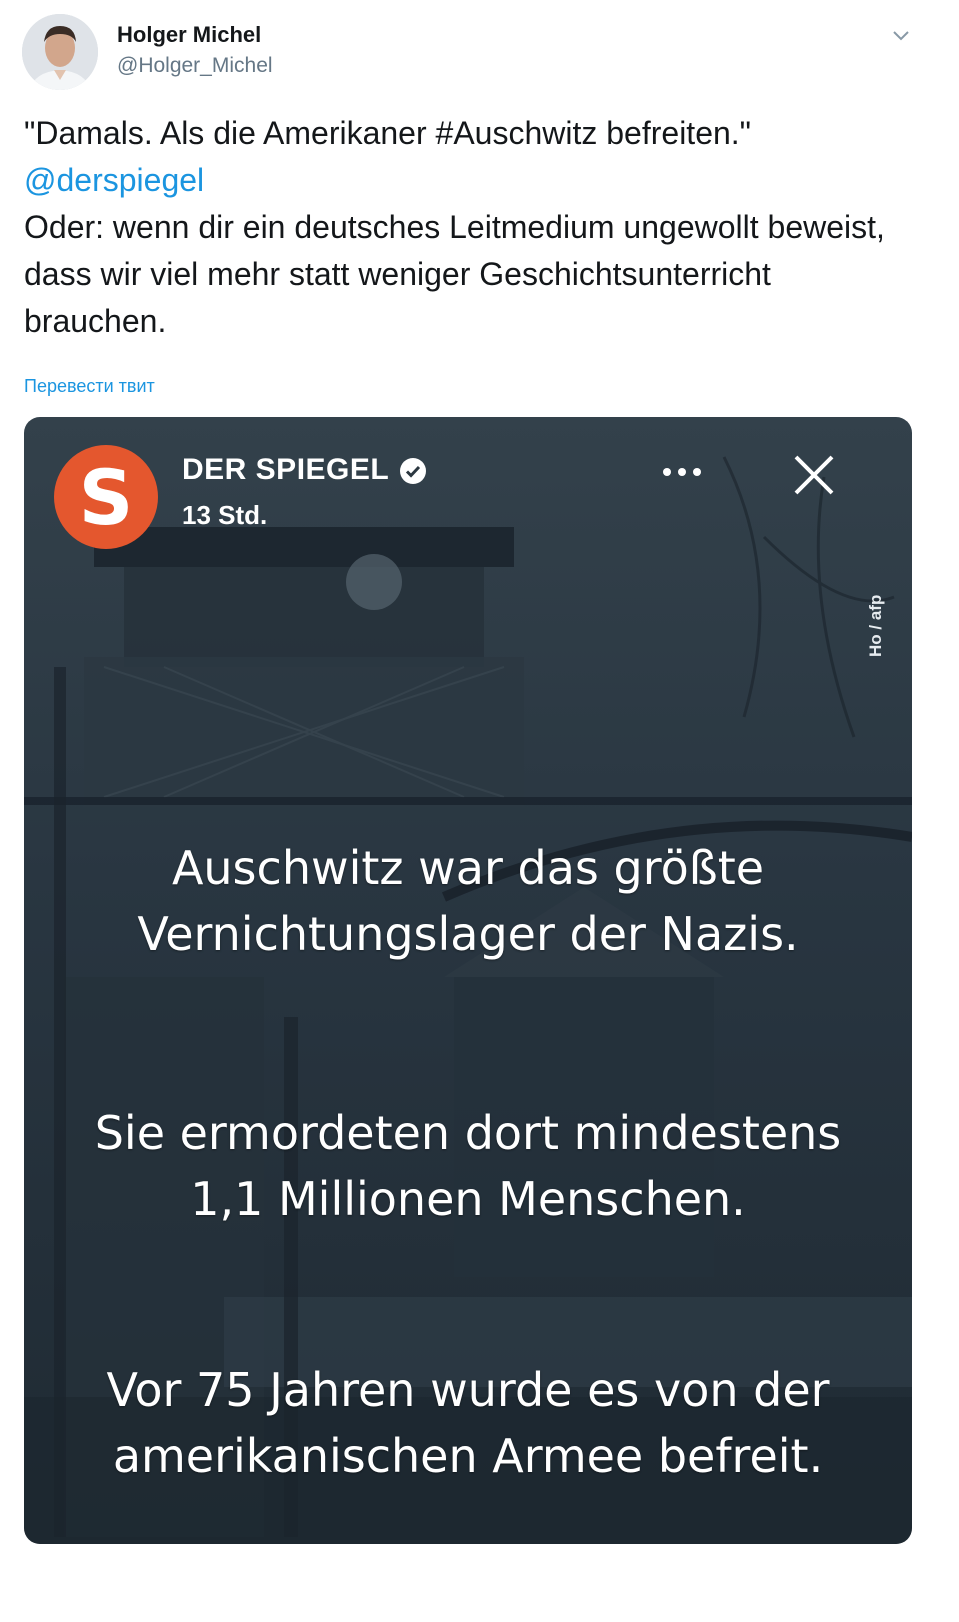  Describe the element at coordinates (413, 471) in the screenshot. I see `verified-badge-icon` at that location.